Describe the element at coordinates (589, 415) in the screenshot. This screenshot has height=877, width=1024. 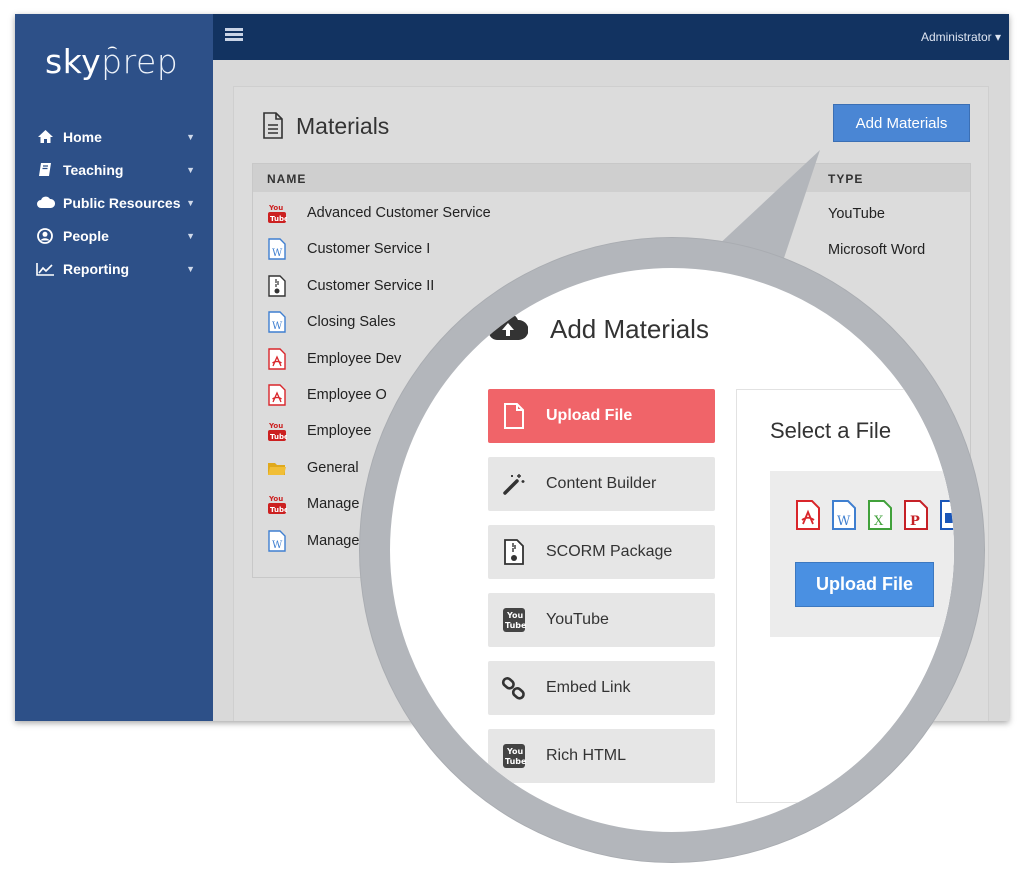
I see `option-label: Upload File` at that location.